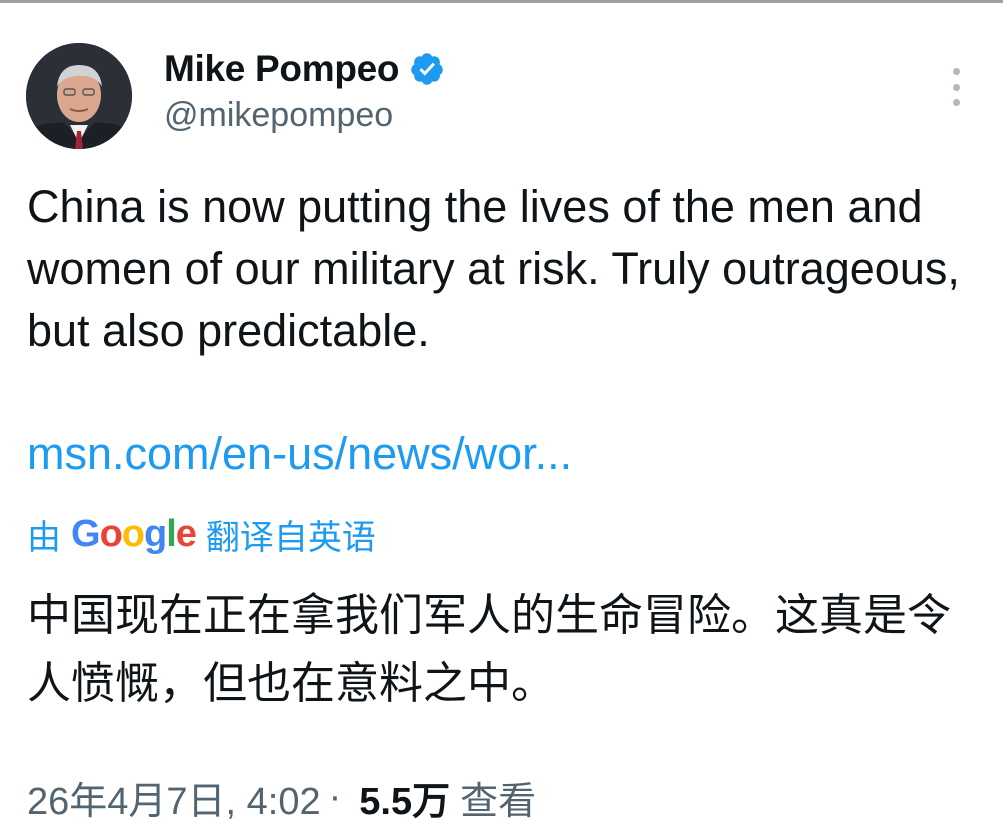 The height and width of the screenshot is (835, 1003). What do you see at coordinates (304, 91) in the screenshot?
I see `author-block: Mike Pompeo @mikepompeo` at bounding box center [304, 91].